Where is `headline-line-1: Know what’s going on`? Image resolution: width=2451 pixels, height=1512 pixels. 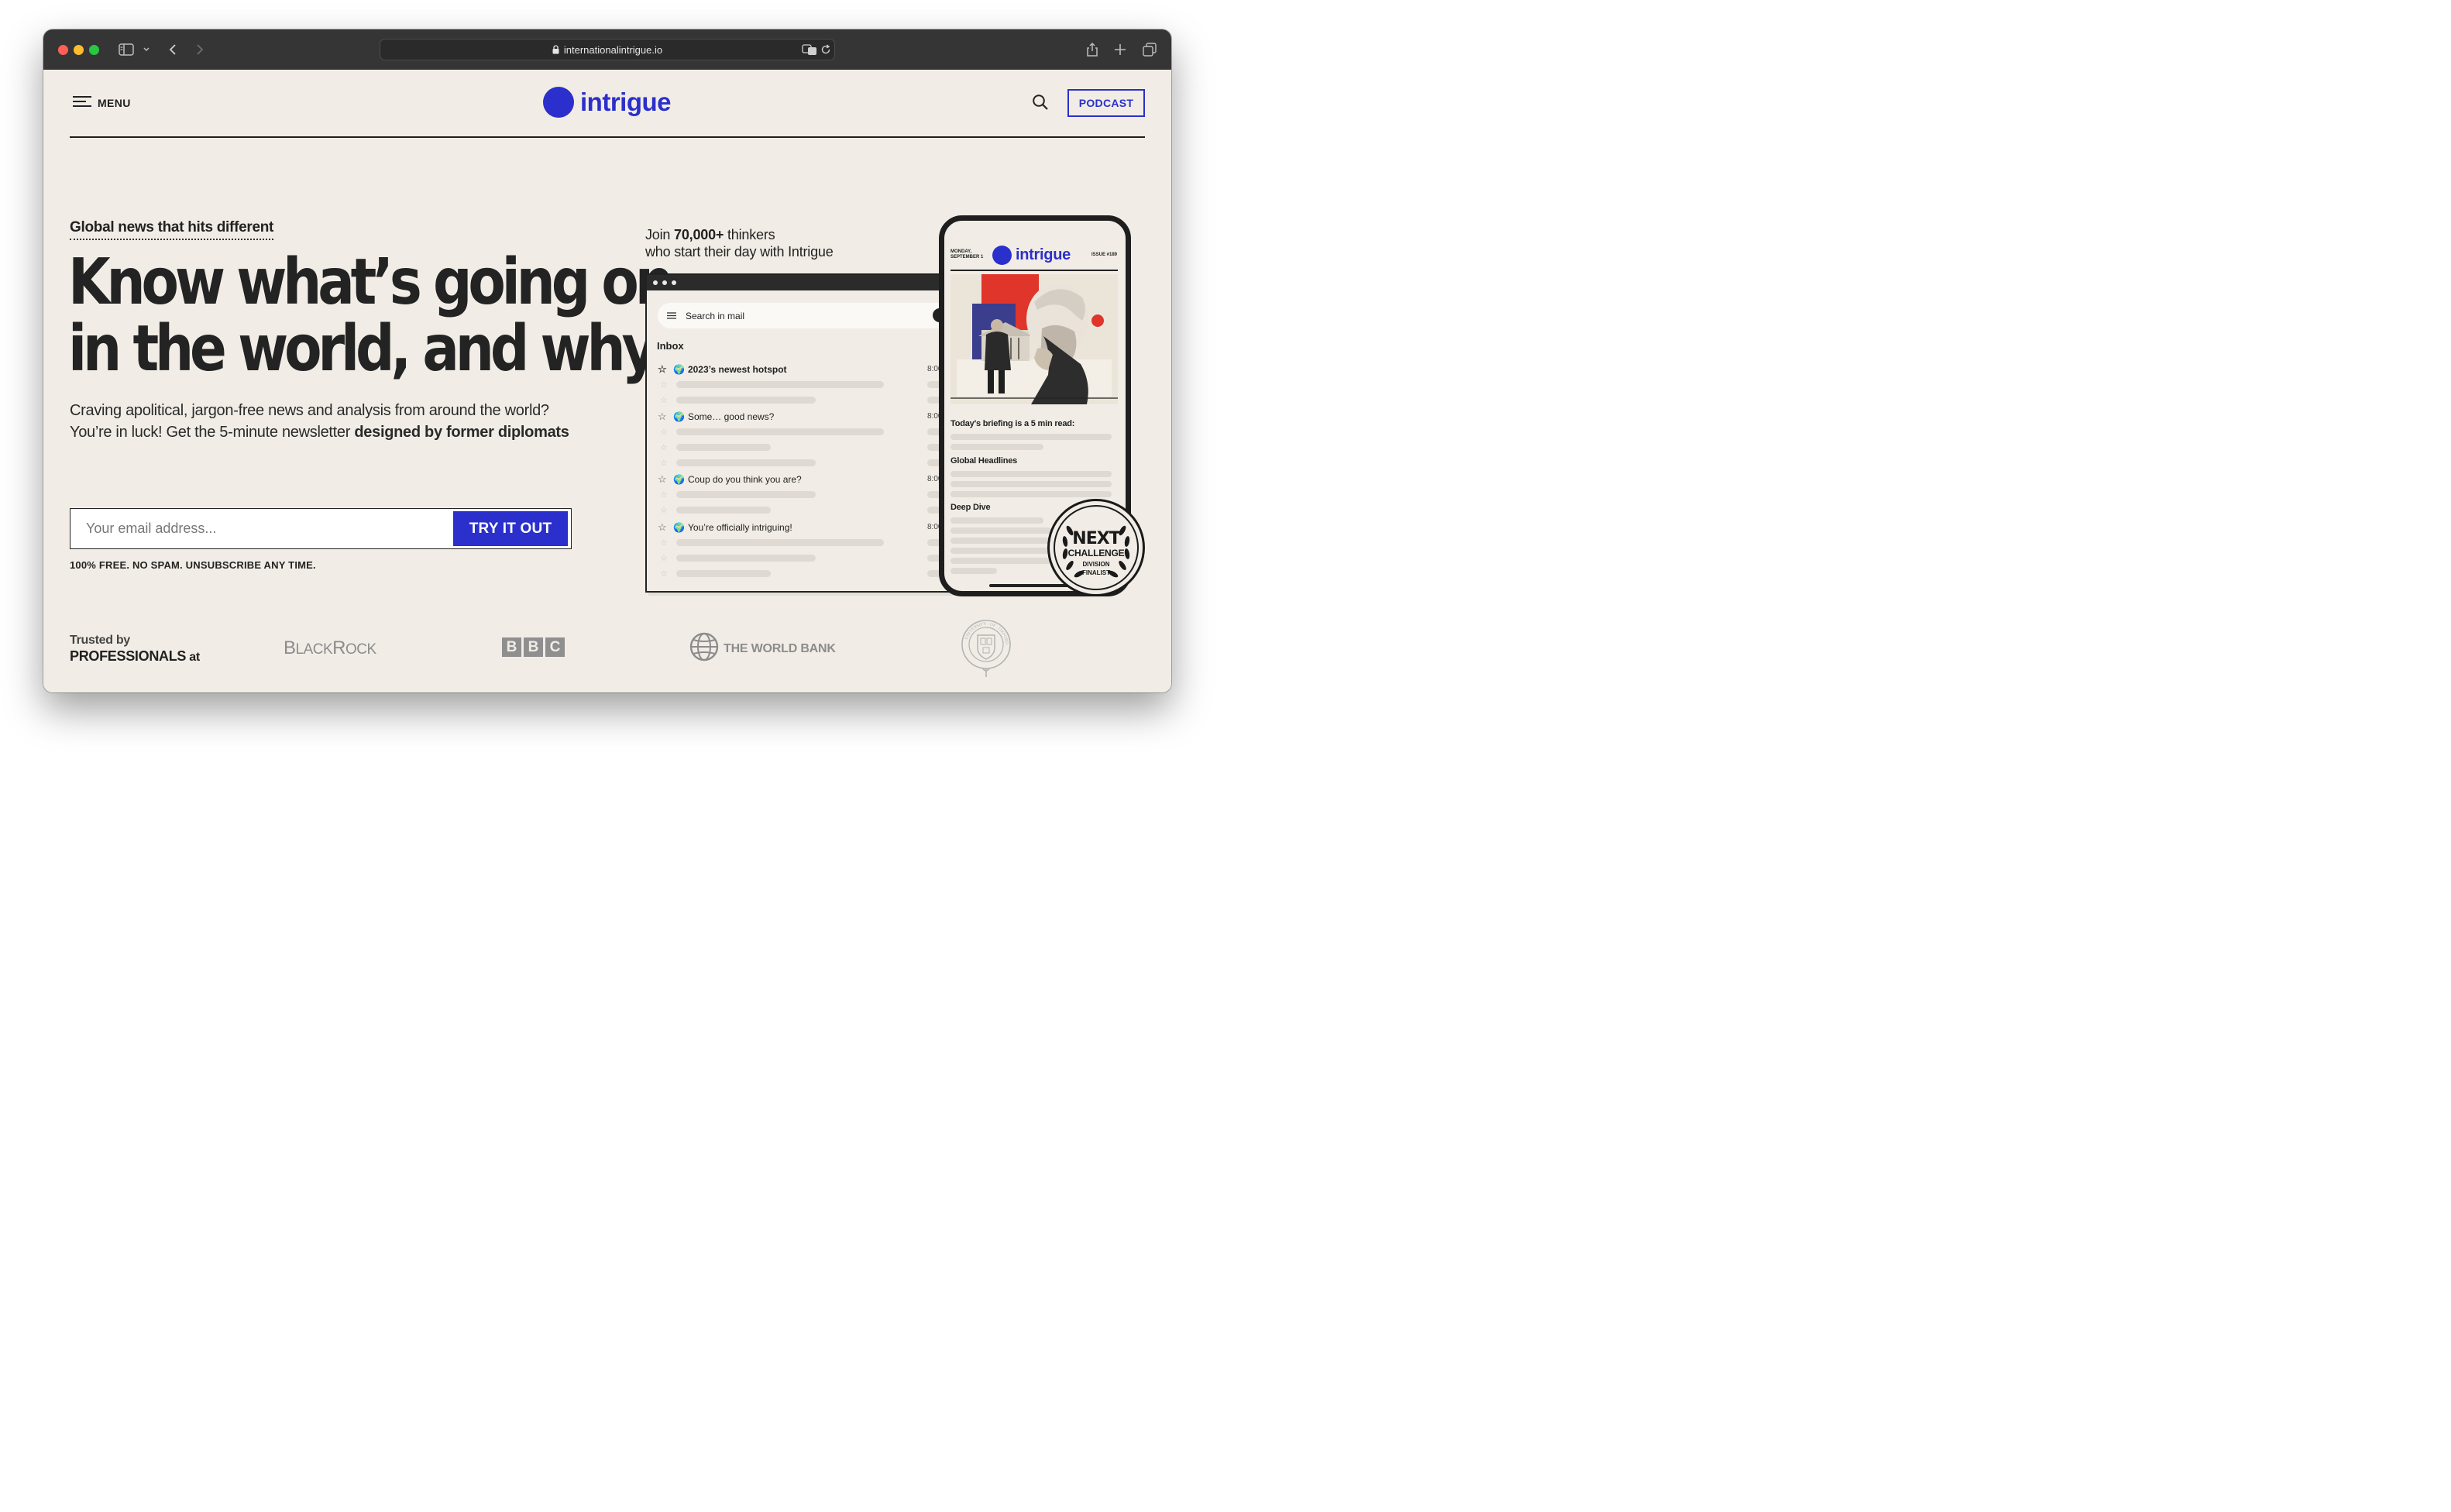
headline-line-1: Know what’s going on is located at coordinates (371, 282).